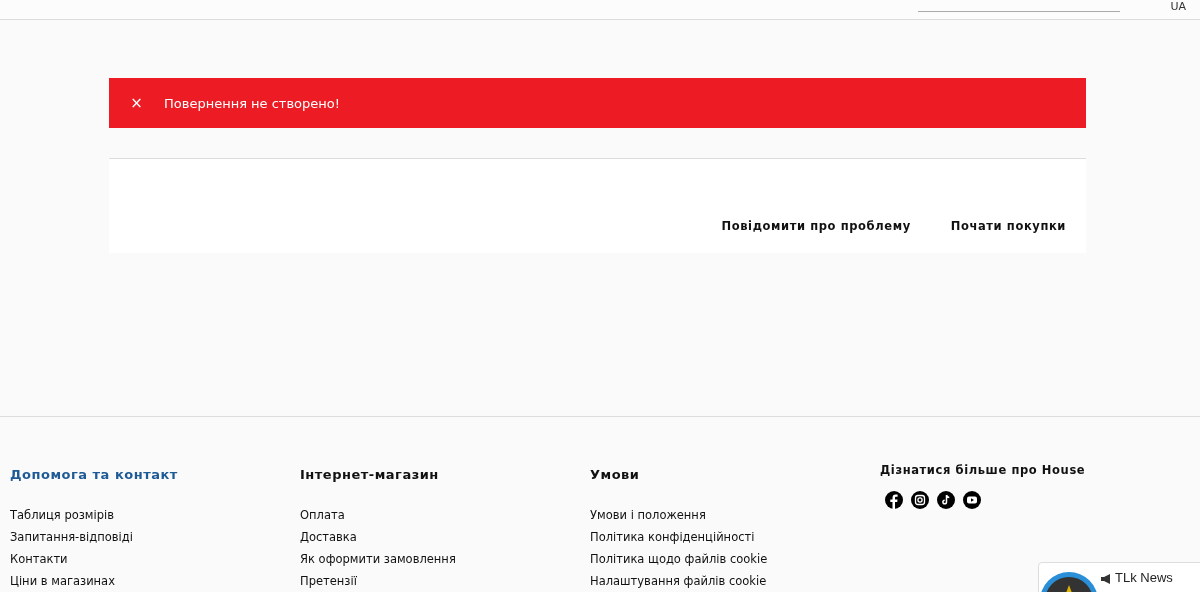  I want to click on news-widget: TLk News, so click(1119, 577).